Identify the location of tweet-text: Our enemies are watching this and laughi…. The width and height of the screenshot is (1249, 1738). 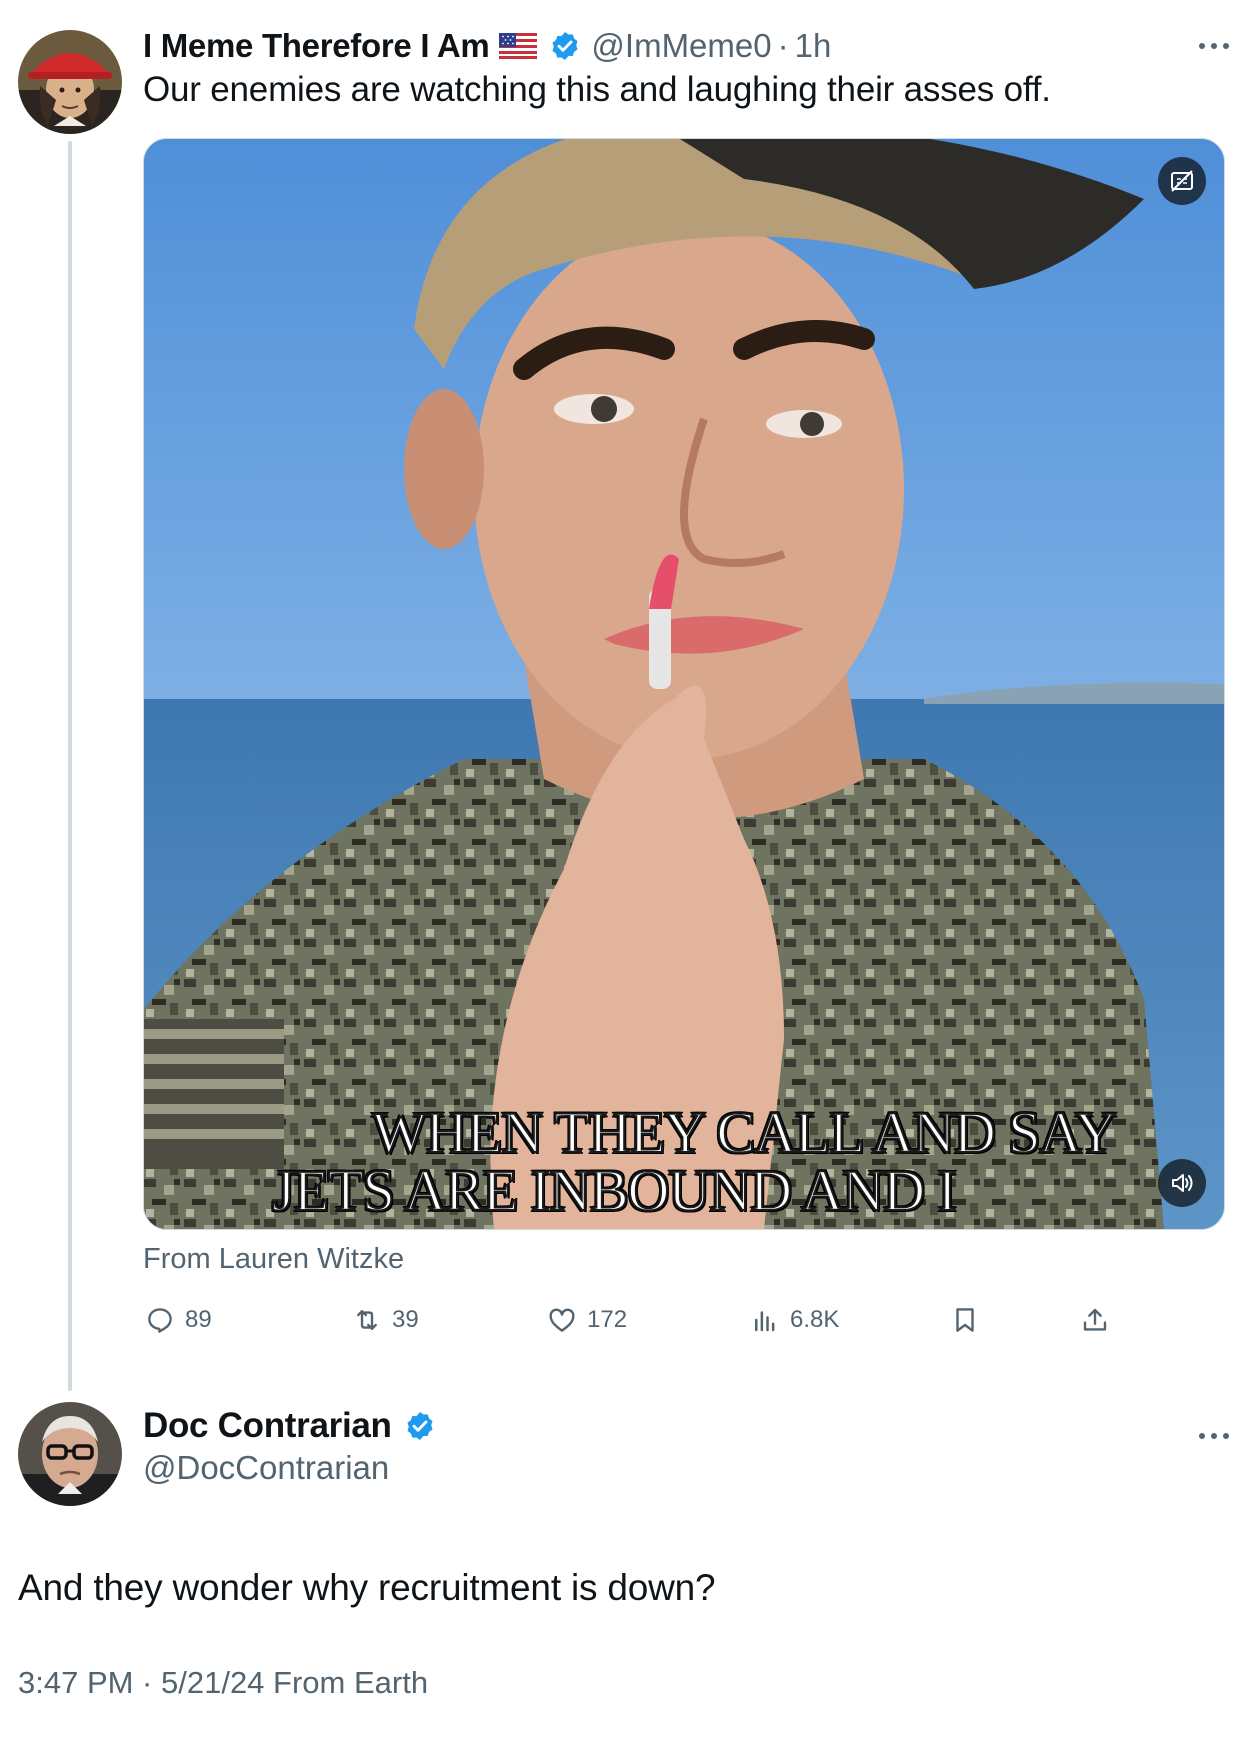
(597, 89).